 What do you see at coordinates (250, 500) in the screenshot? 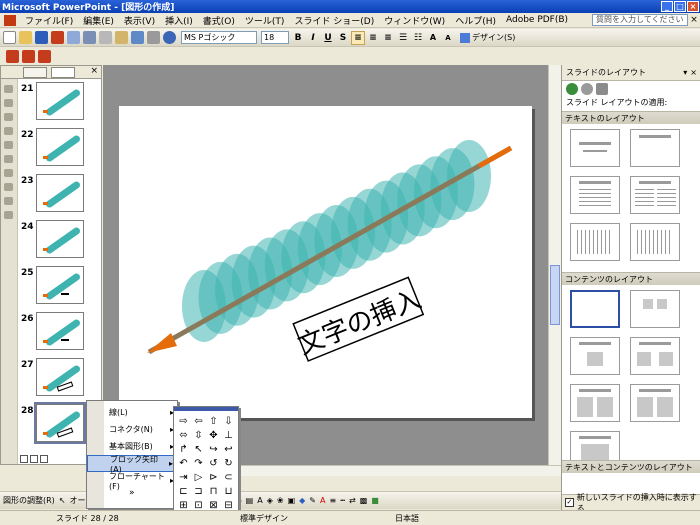
I see `textbox-tool-icon: ▤` at bounding box center [250, 500].